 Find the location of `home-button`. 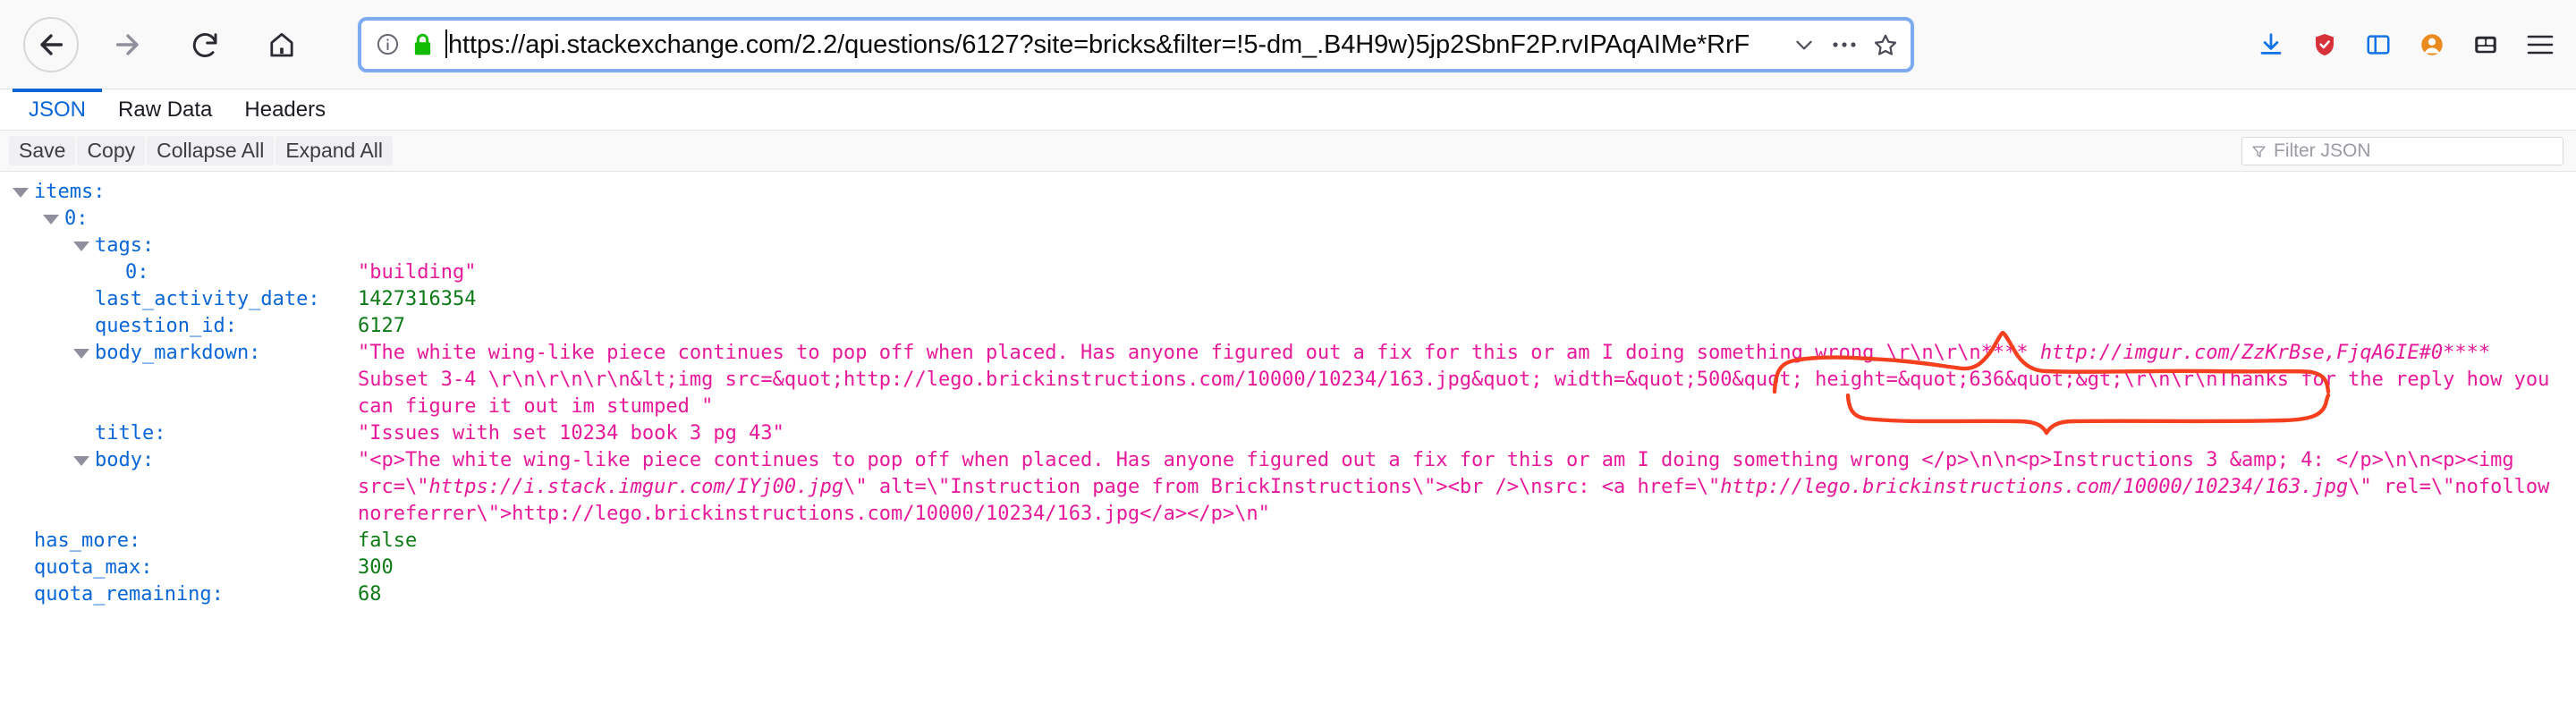

home-button is located at coordinates (281, 45).